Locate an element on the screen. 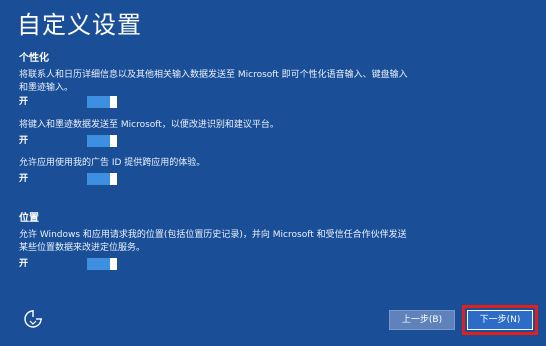 Image resolution: width=546 pixels, height=346 pixels. typing-data-toggle is located at coordinates (102, 141).